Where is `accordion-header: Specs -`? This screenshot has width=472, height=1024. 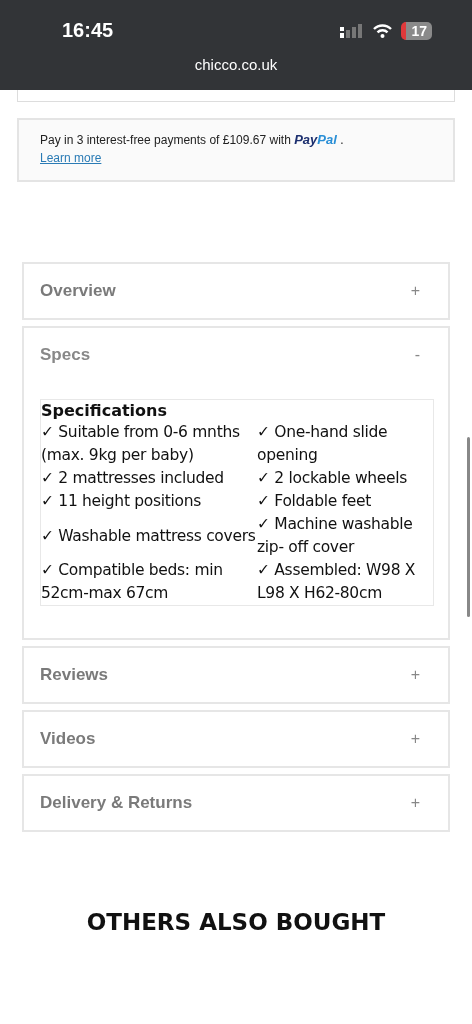
accordion-header: Specs - is located at coordinates (236, 355).